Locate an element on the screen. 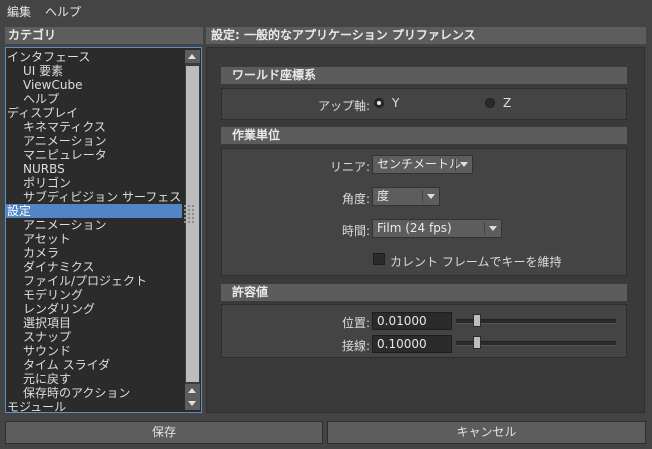 The image size is (652, 449). category-scrollbar is located at coordinates (192, 230).